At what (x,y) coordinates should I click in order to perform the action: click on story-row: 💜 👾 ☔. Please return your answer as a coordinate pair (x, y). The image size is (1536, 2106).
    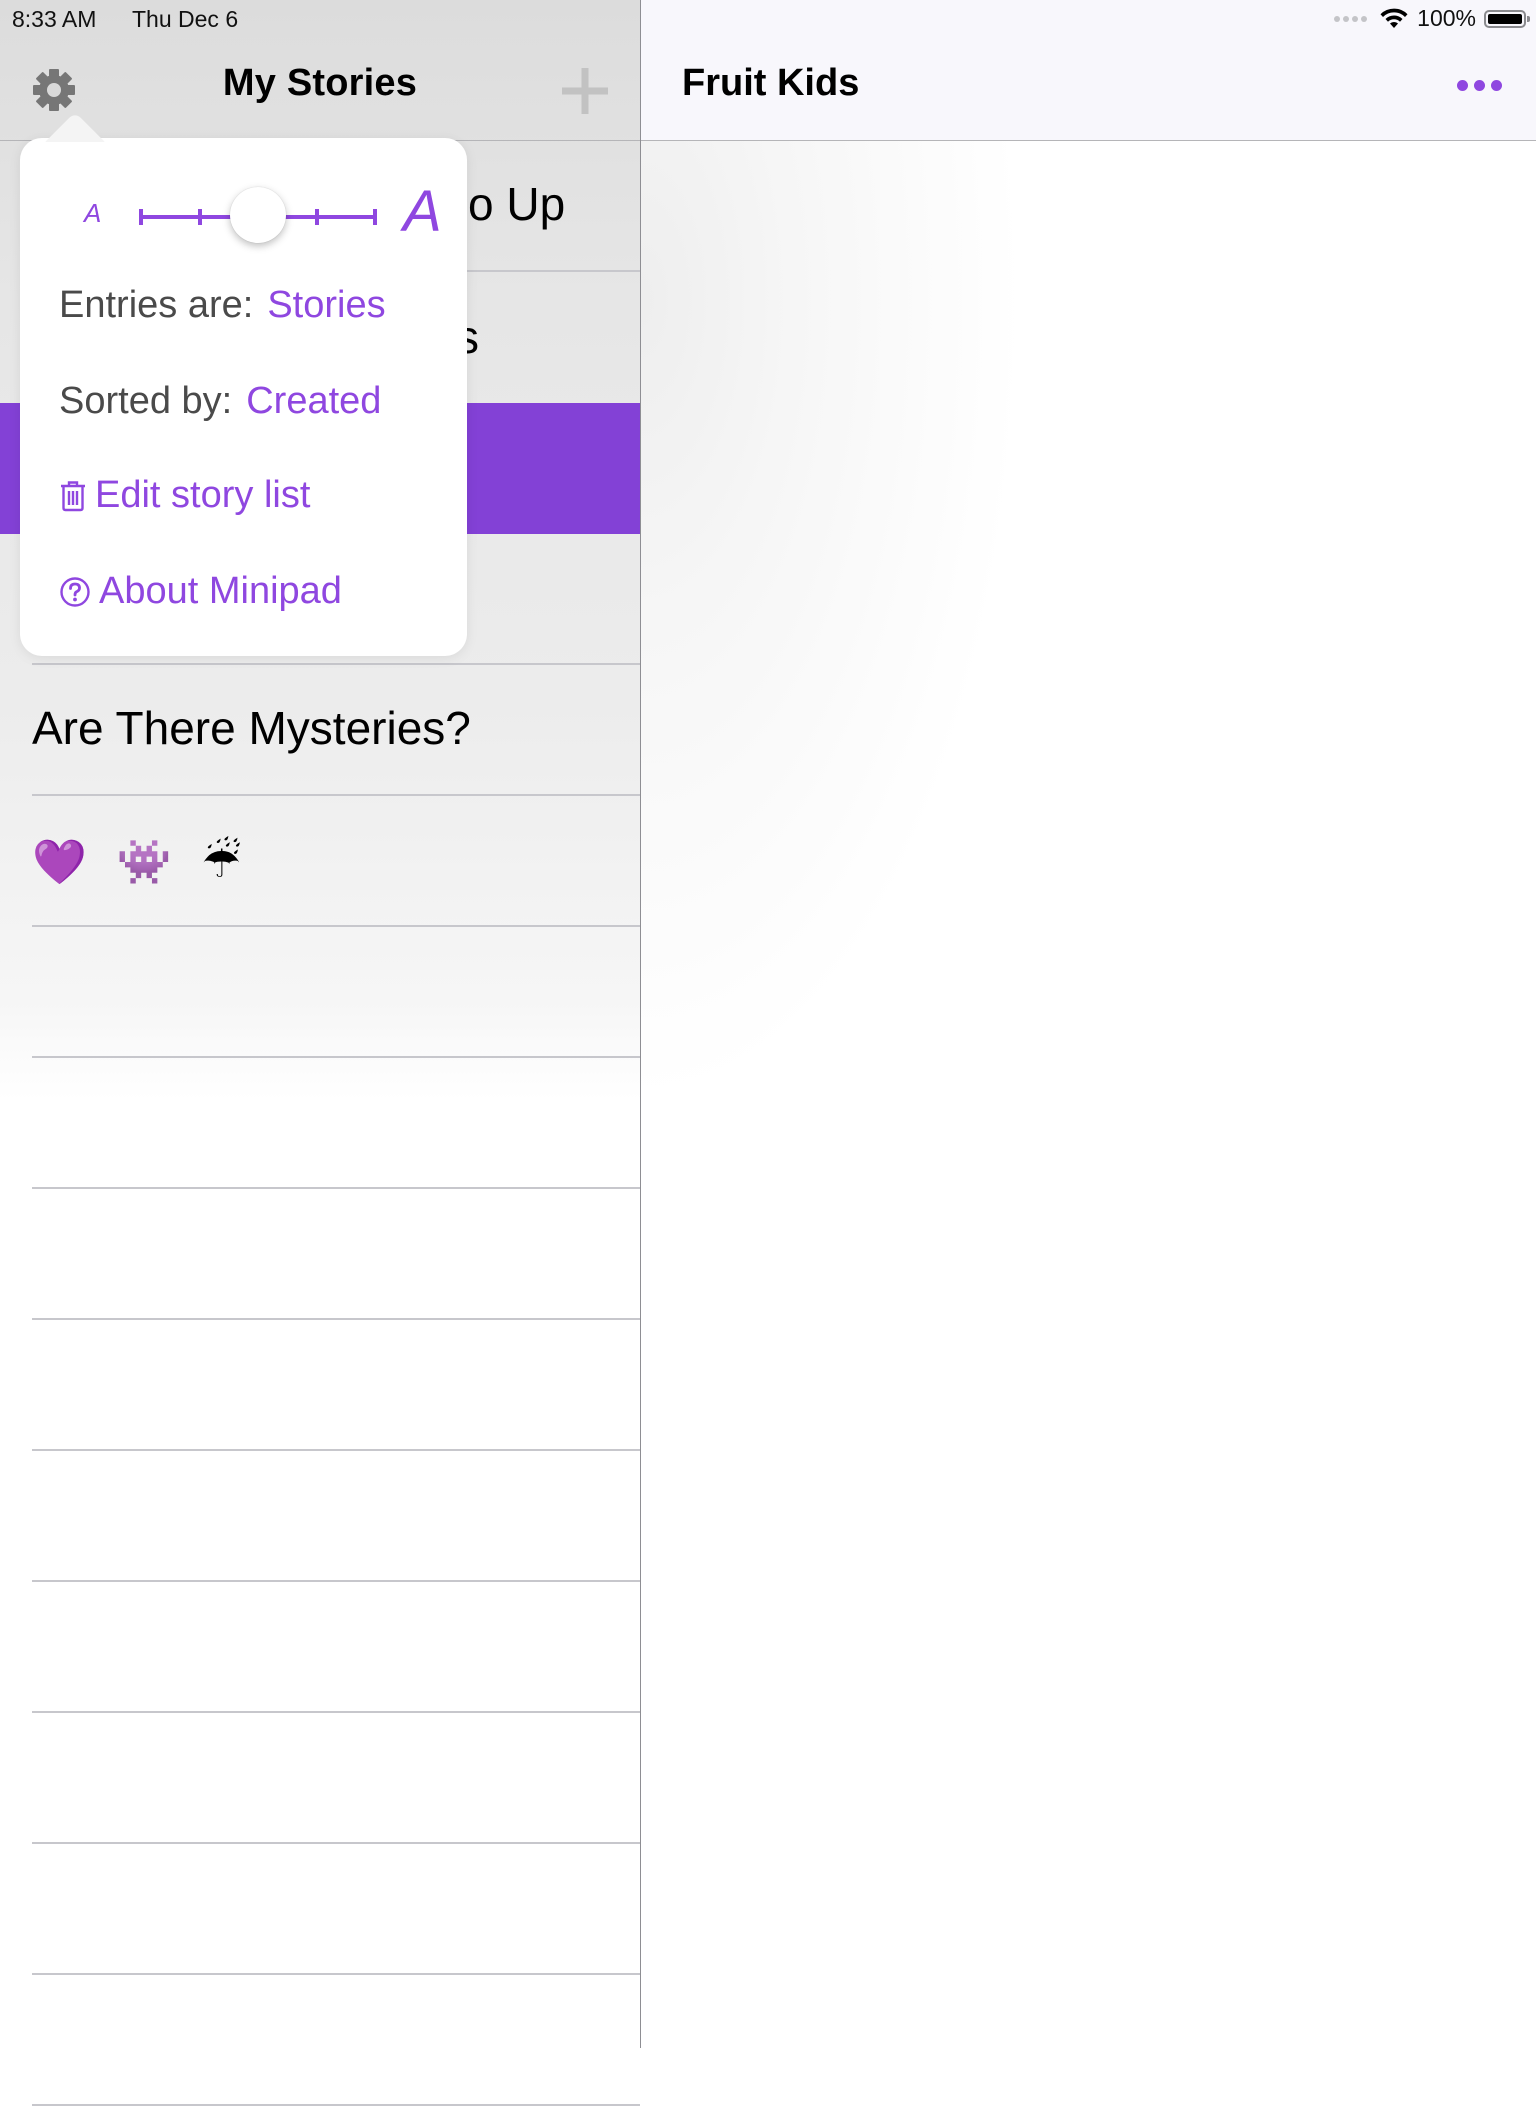
    Looking at the image, I should click on (320, 861).